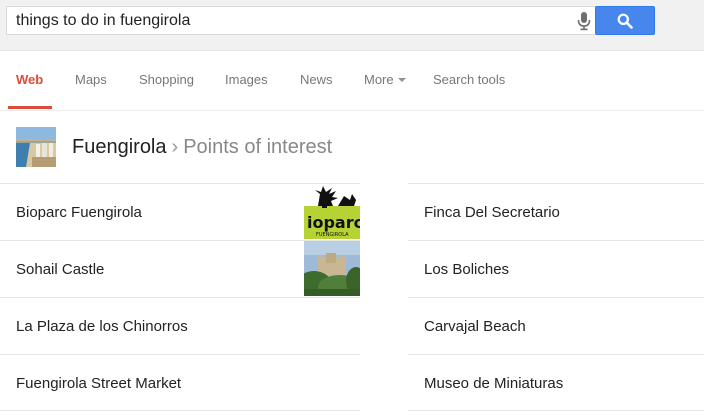 This screenshot has width=704, height=420. Describe the element at coordinates (494, 383) in the screenshot. I see `list-item-label: Museo de Miniaturas` at that location.